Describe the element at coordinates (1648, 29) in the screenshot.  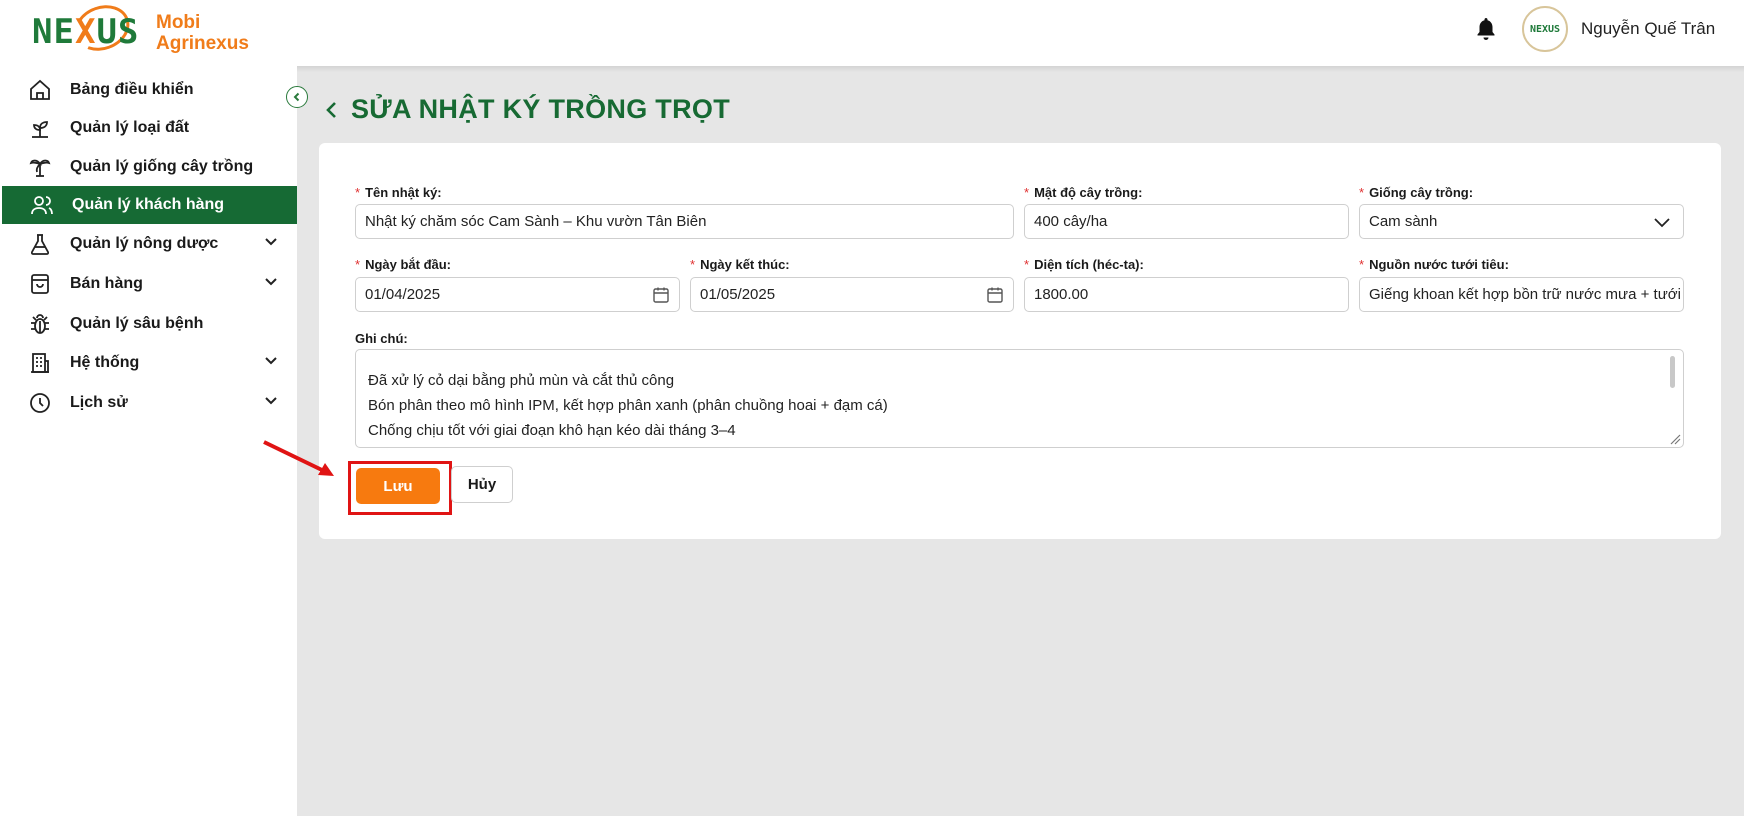
I see `user-name: Nguyễn Quế Trân` at that location.